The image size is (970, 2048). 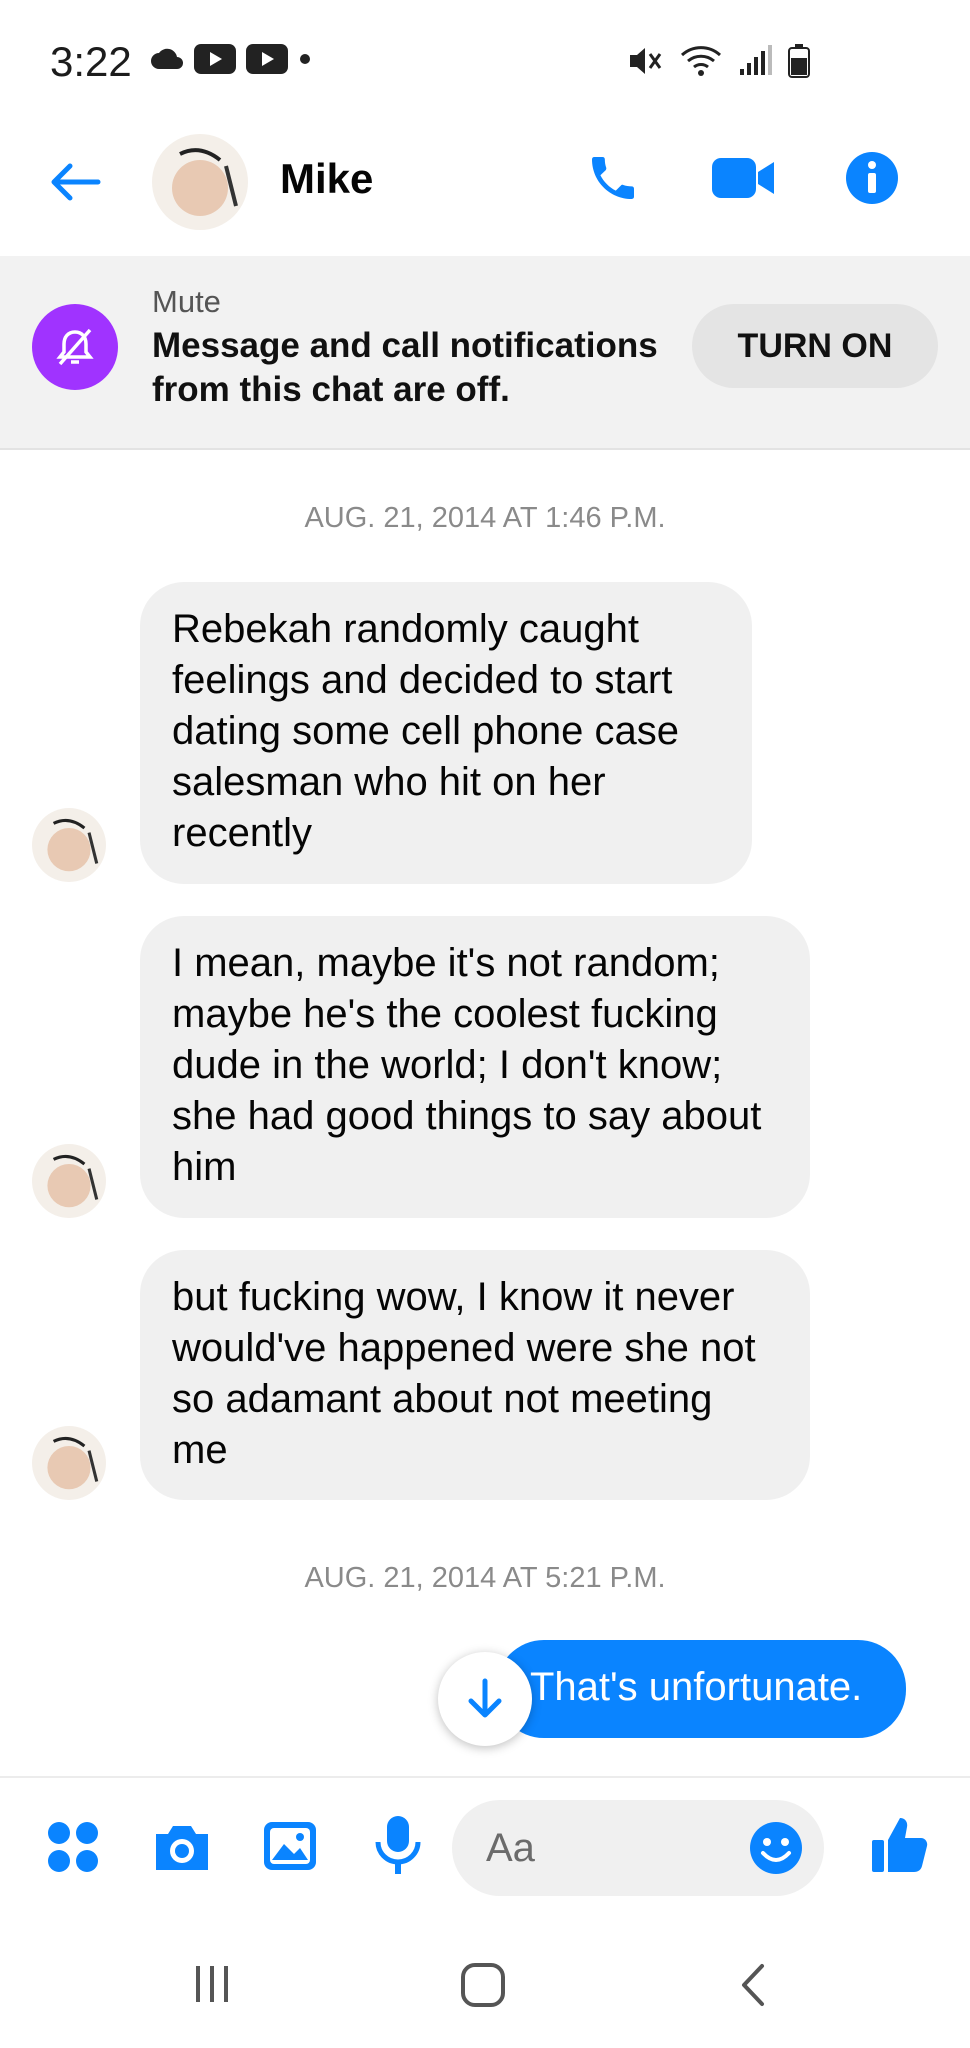 I want to click on info-button, so click(x=872, y=180).